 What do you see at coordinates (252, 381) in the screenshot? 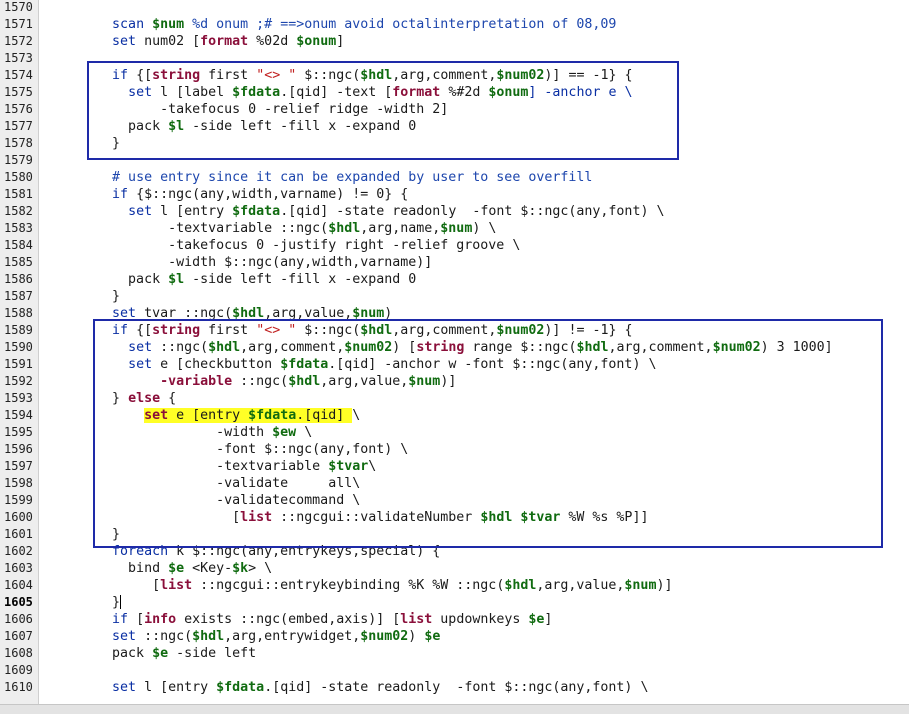
I see `code-text: -variable ::ngc($hdl,arg,value,$num)]` at bounding box center [252, 381].